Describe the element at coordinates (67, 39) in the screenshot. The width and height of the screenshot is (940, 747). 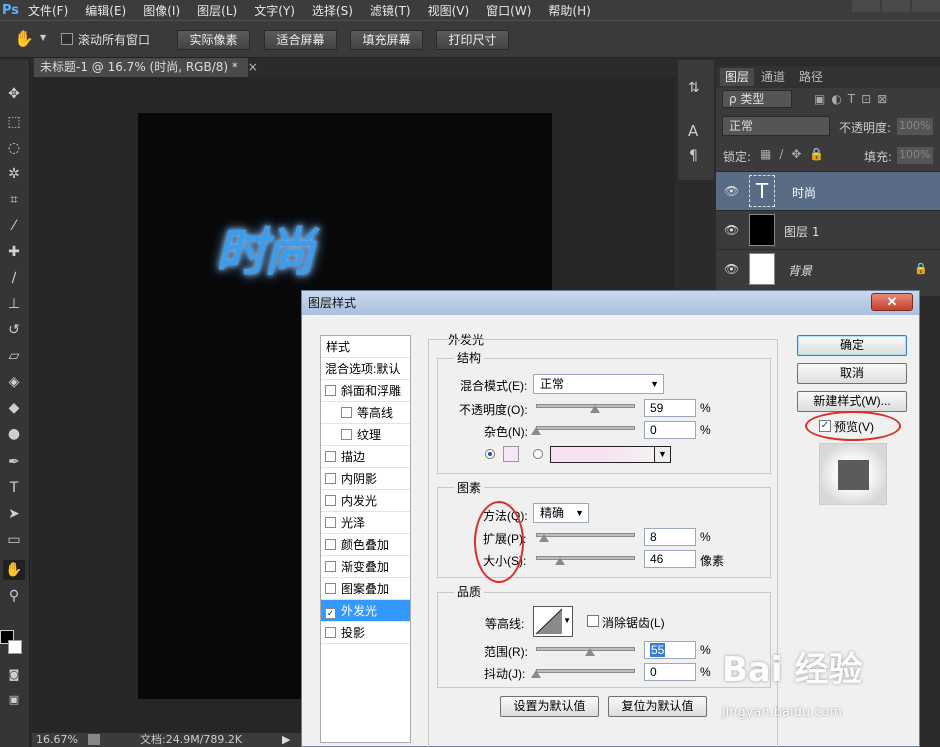
I see `scroll-all-checkbox` at that location.